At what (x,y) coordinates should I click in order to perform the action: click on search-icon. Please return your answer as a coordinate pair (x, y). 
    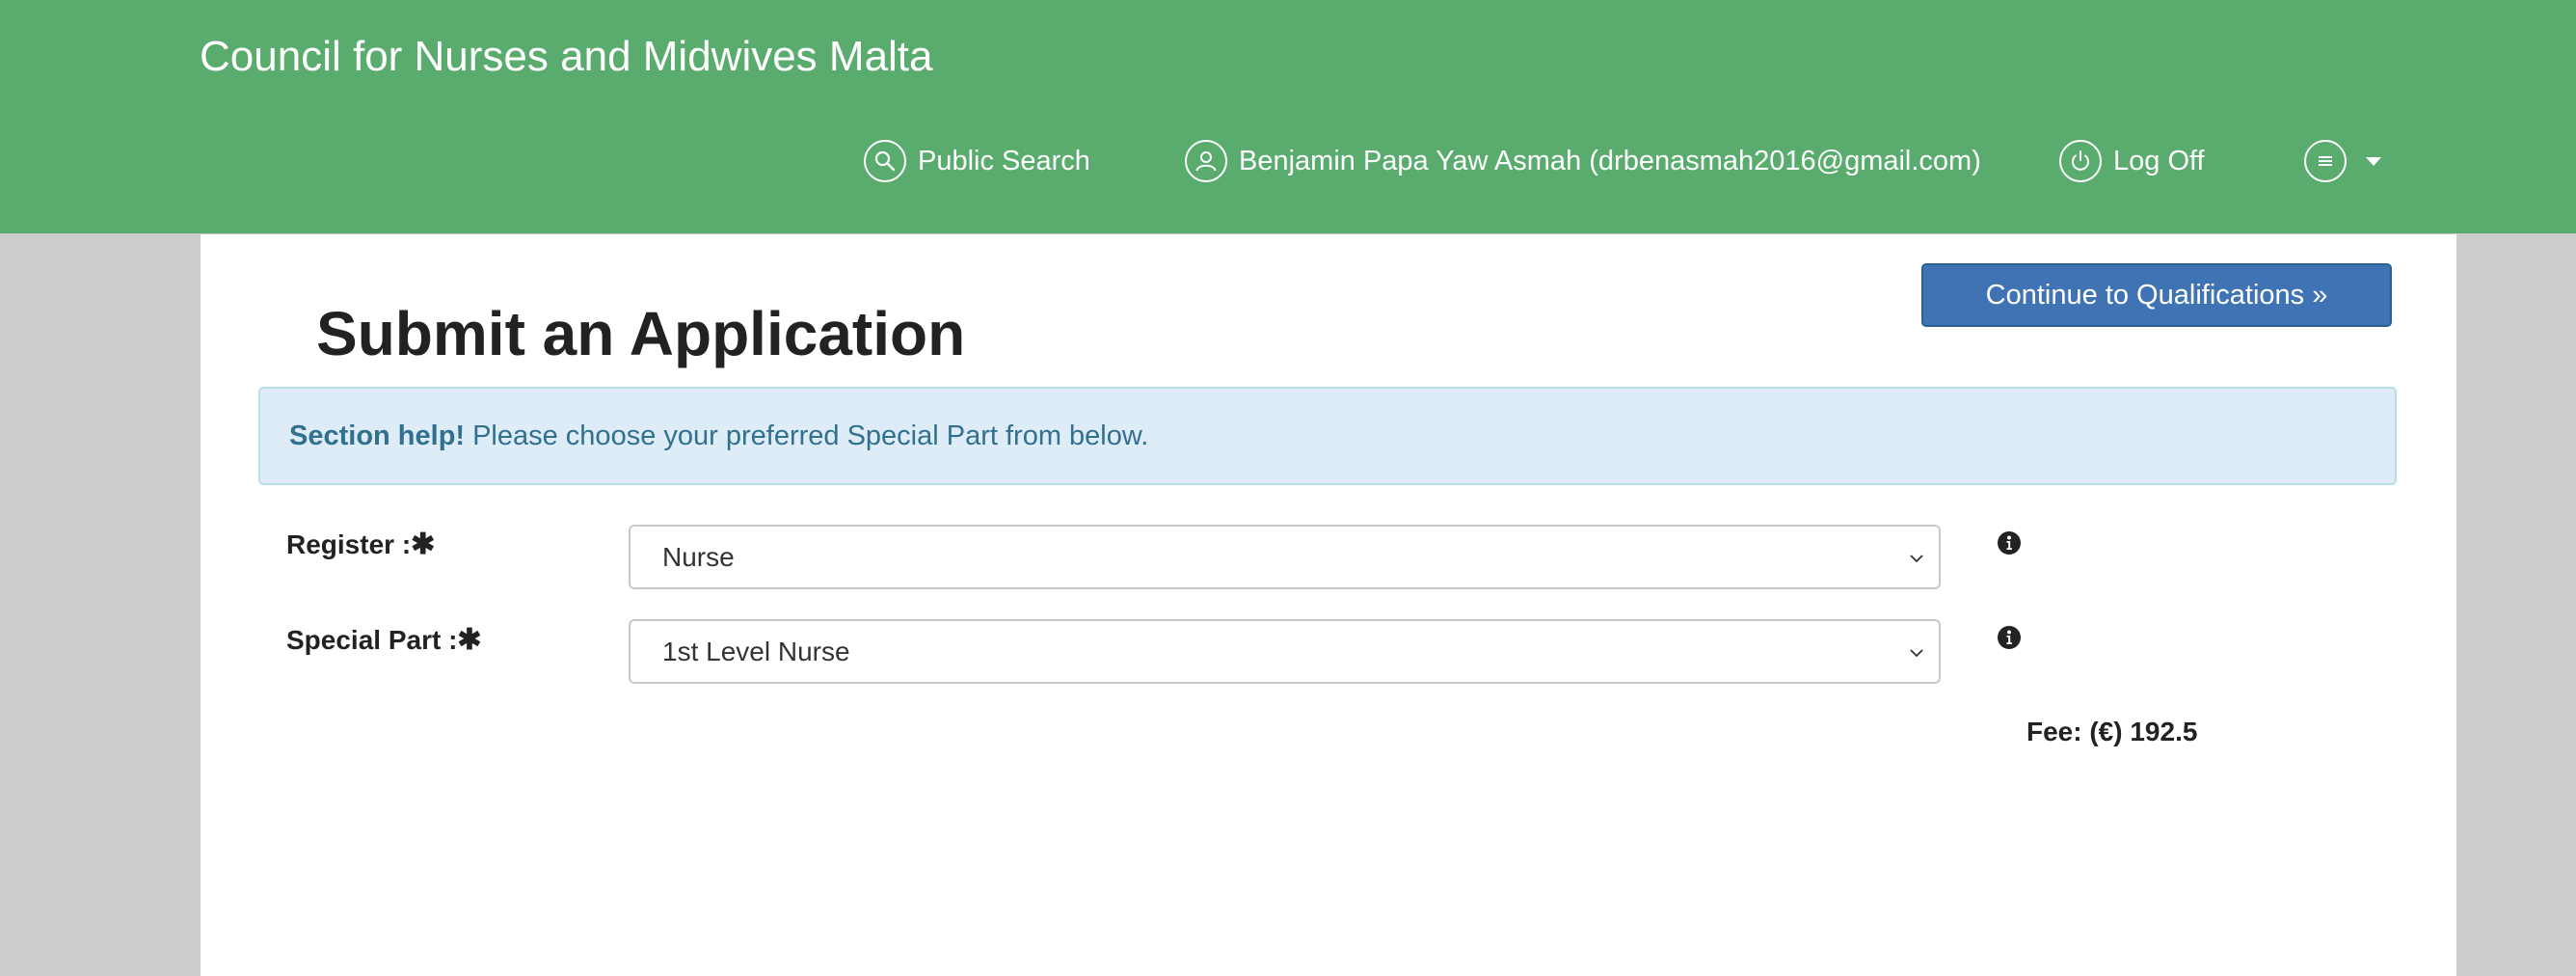
    Looking at the image, I should click on (885, 161).